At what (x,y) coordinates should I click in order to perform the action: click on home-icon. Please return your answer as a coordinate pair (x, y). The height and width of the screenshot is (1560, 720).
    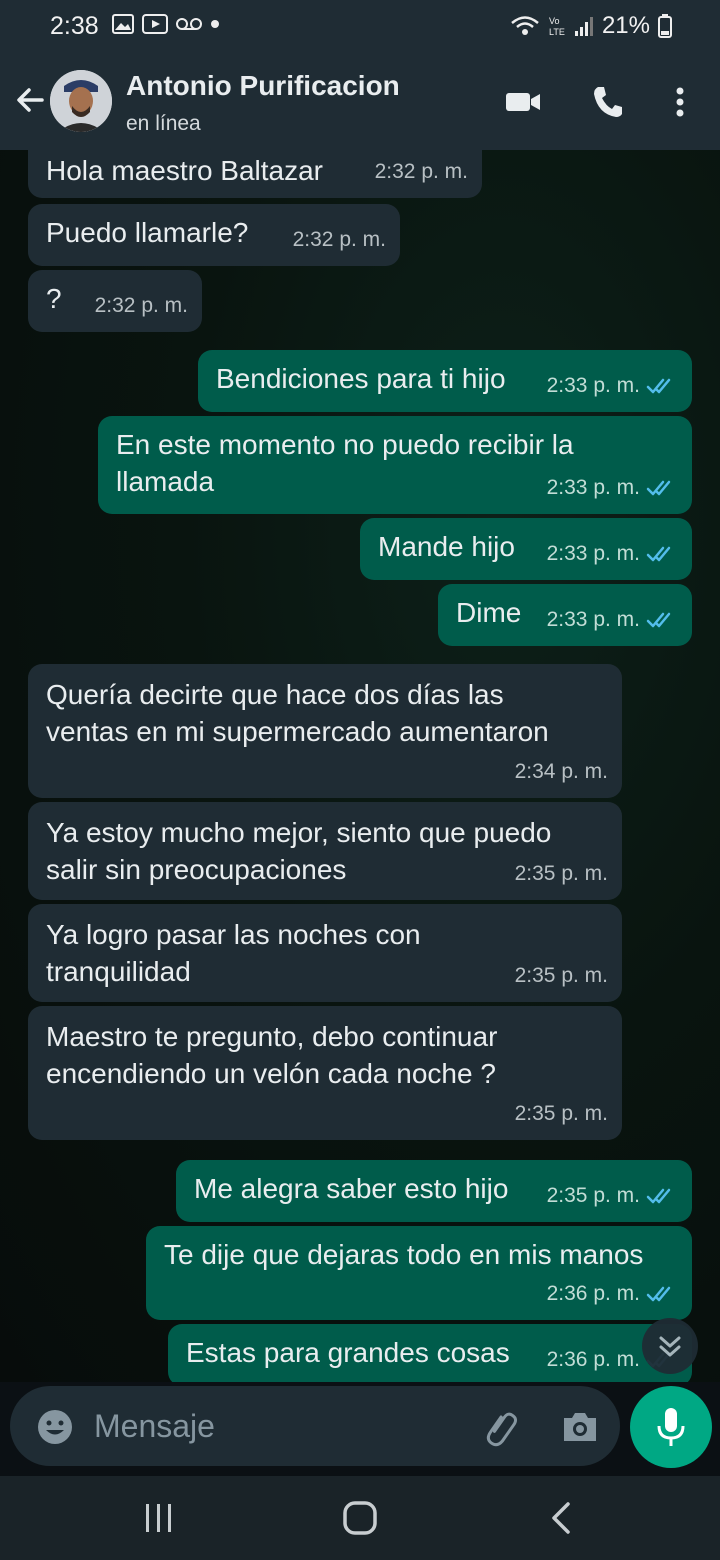
    Looking at the image, I should click on (360, 1518).